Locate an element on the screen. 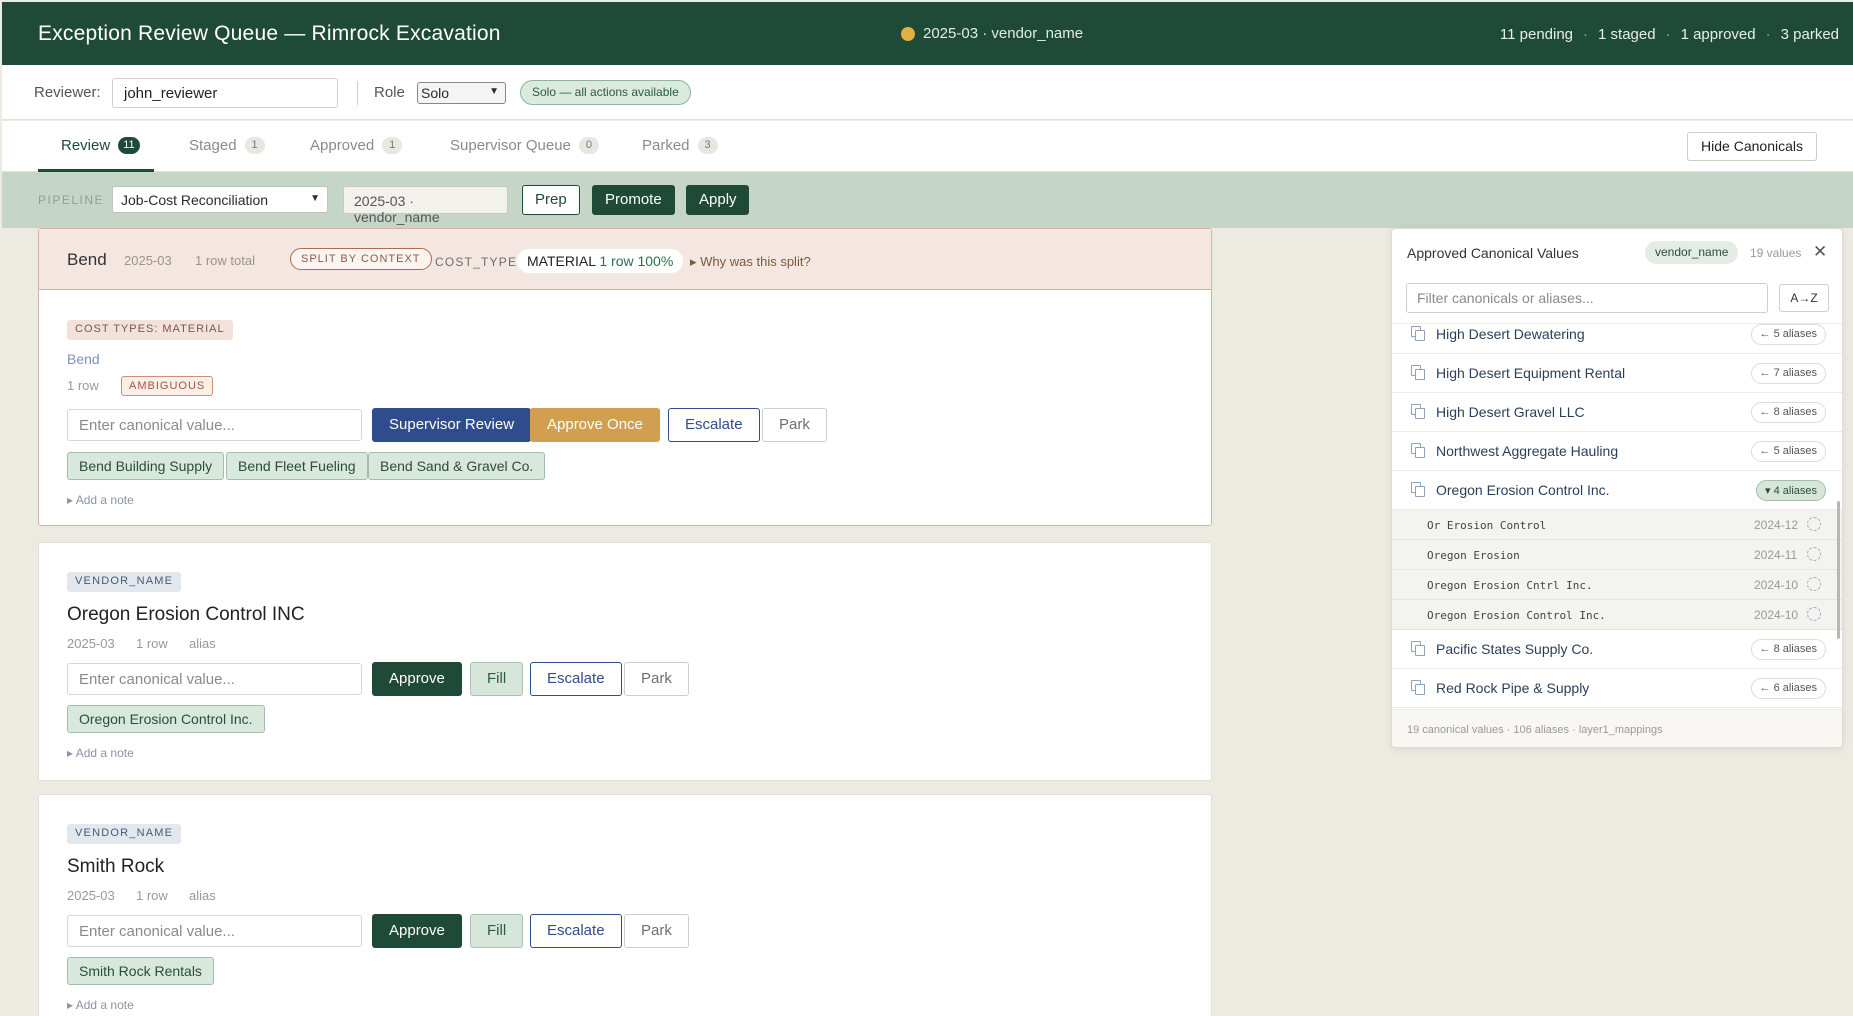 The image size is (1853, 1016). canonical-item: Red Rock Pipe & Supply ← 6 aliases is located at coordinates (1617, 688).